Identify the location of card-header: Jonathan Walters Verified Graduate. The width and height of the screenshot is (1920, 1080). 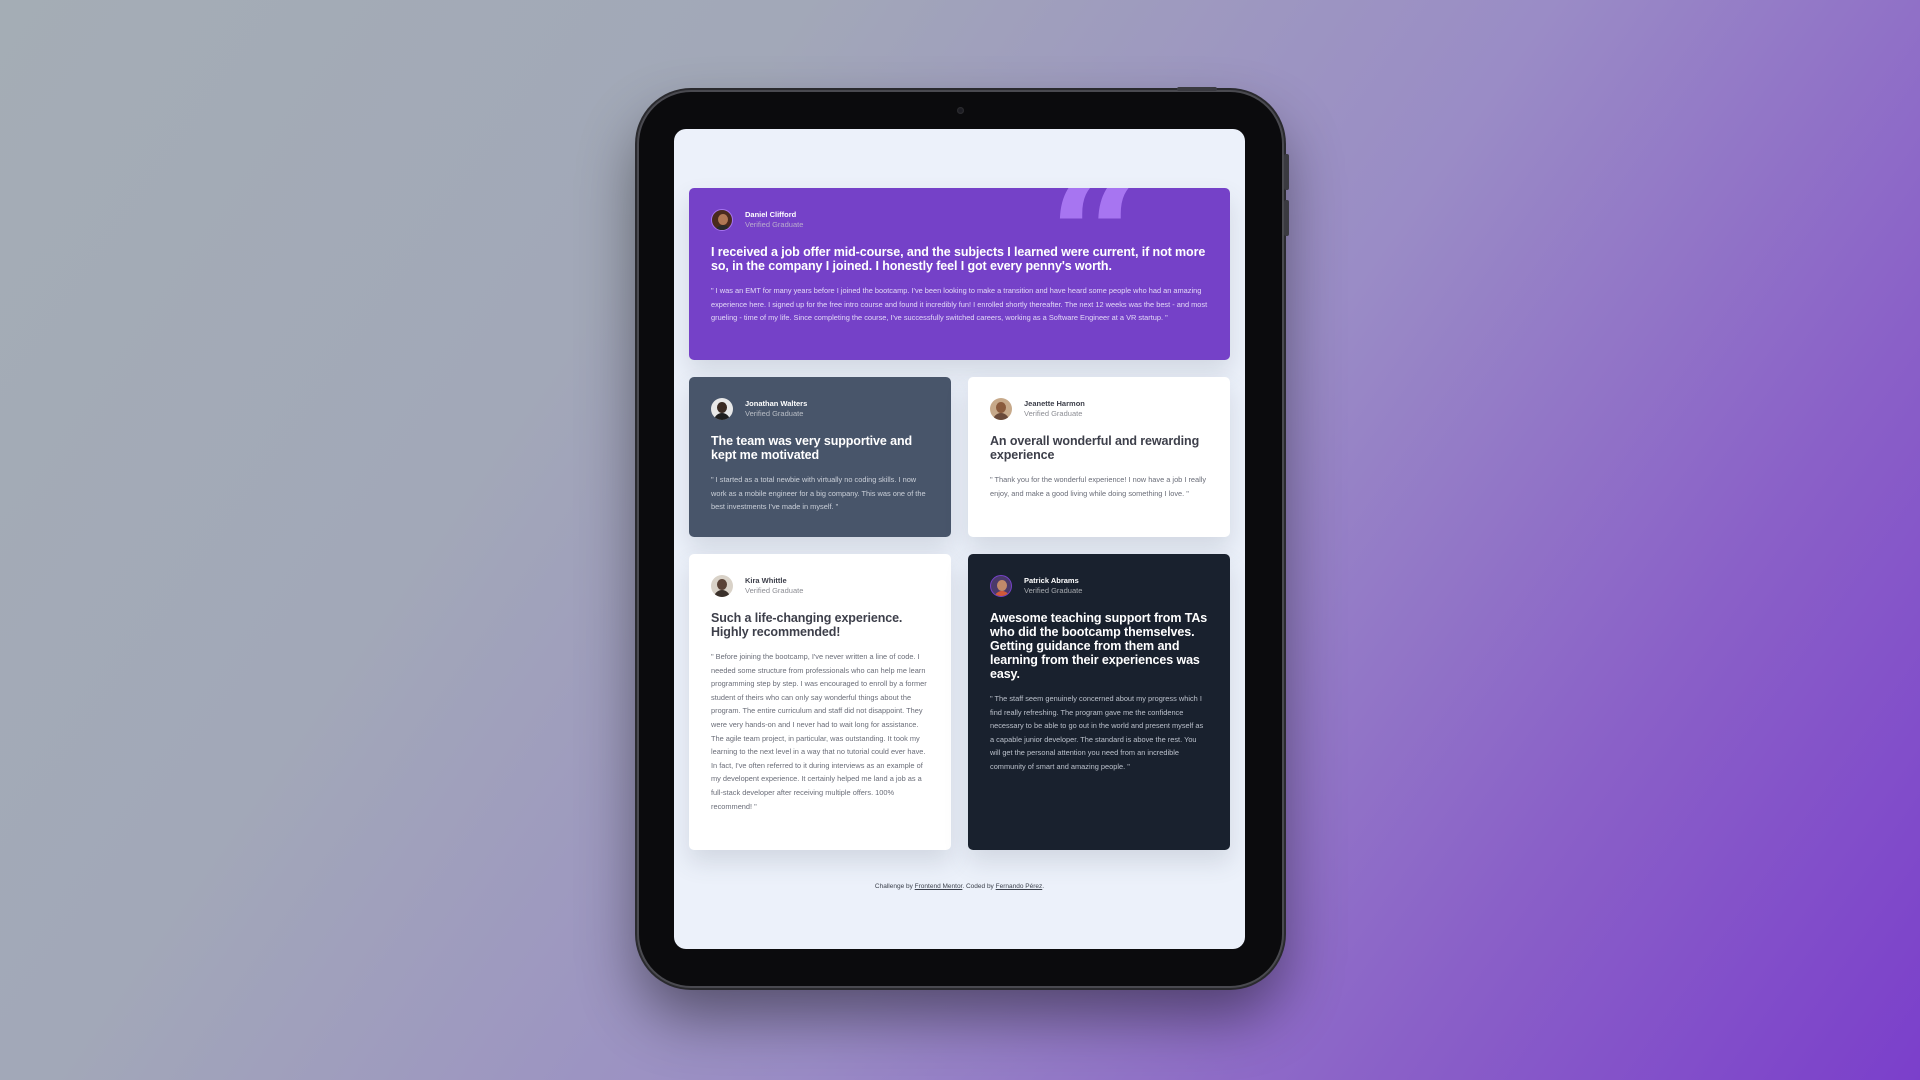
(820, 409).